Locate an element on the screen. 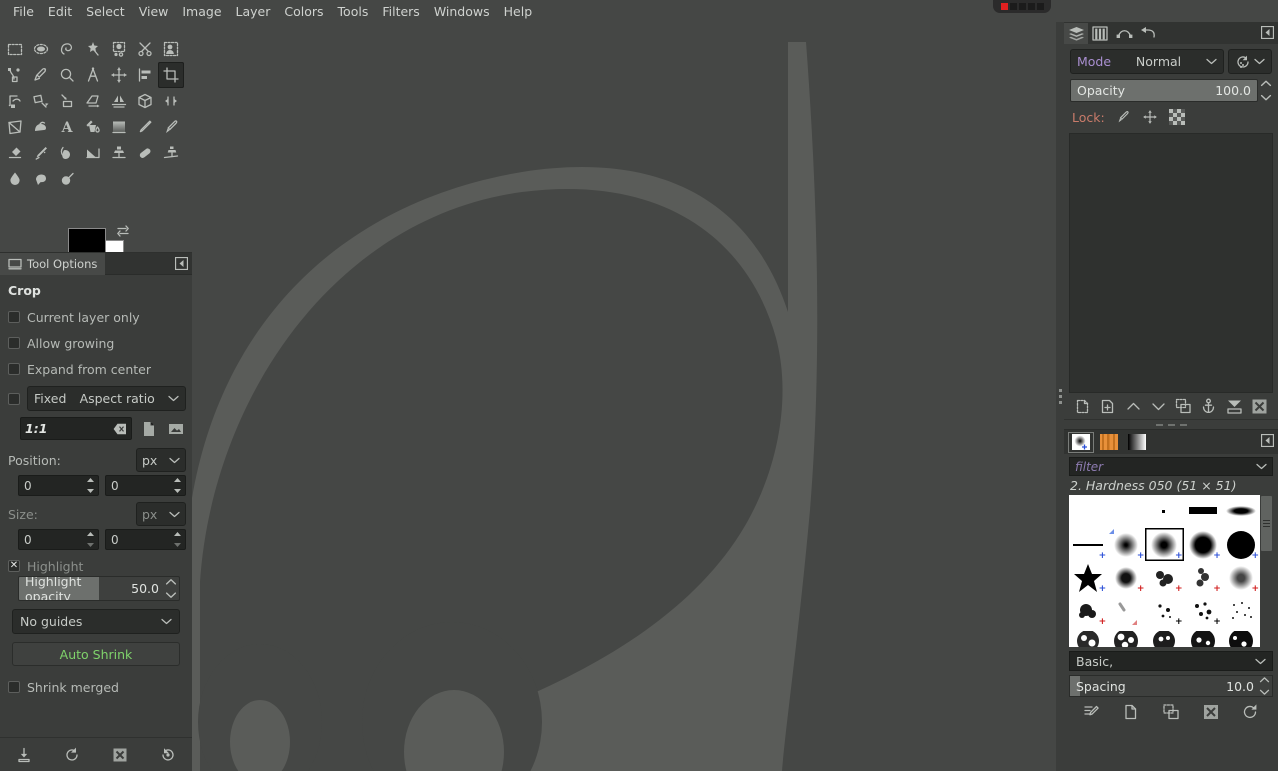 The width and height of the screenshot is (1278, 771). allow-growing-checkbox is located at coordinates (14, 343).